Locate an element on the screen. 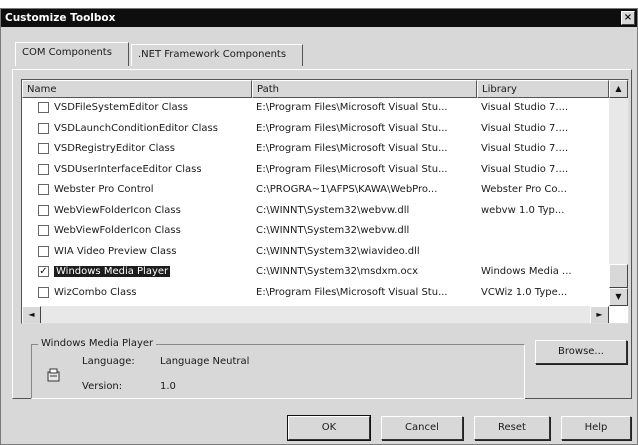  column-header-library: Library is located at coordinates (543, 89).